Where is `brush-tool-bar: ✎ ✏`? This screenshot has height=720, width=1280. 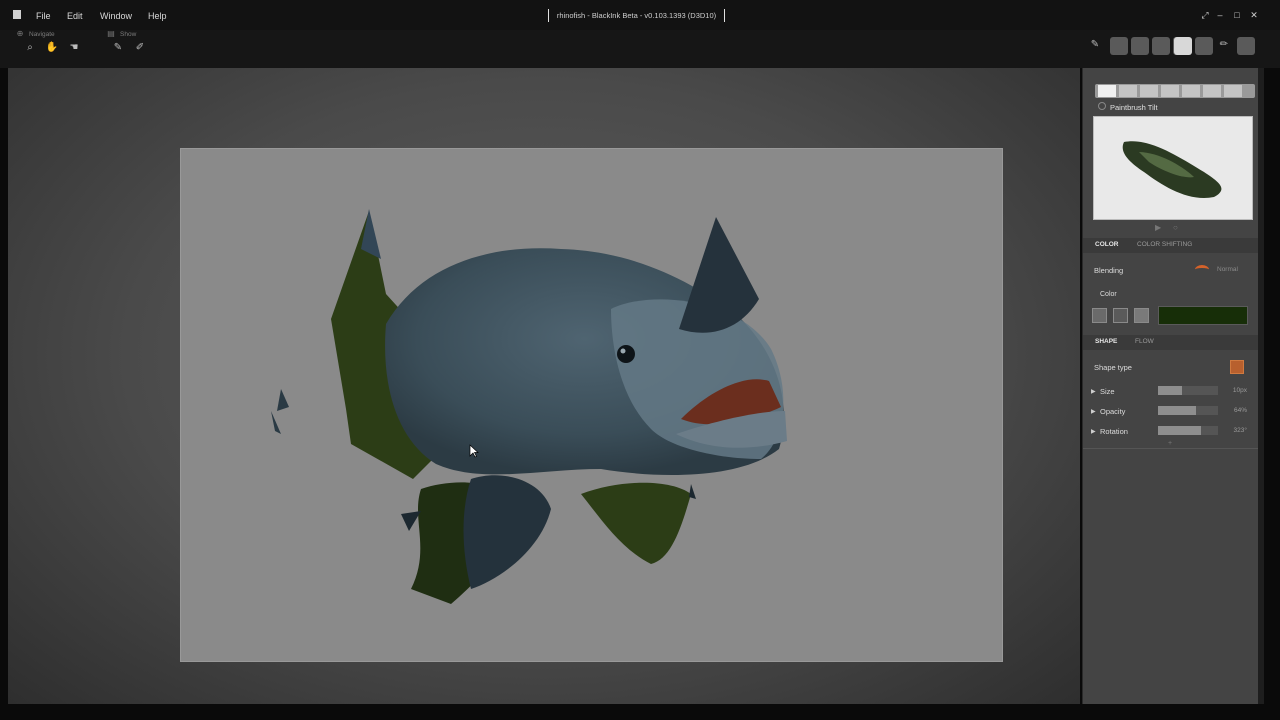 brush-tool-bar: ✎ ✏ is located at coordinates (1172, 49).